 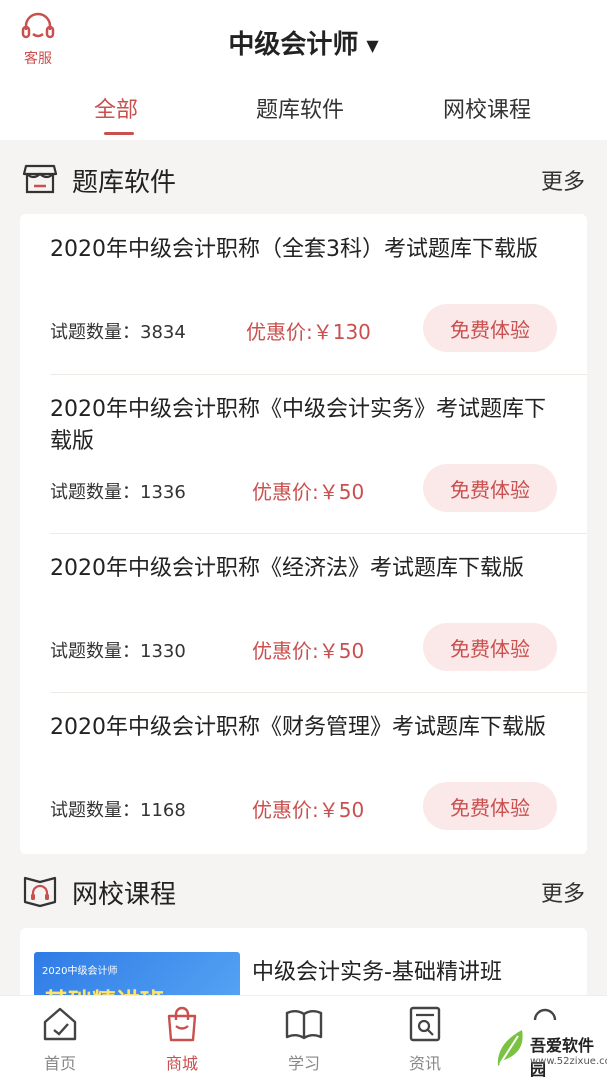 What do you see at coordinates (124, 895) in the screenshot?
I see `section-course-title: 网校课程` at bounding box center [124, 895].